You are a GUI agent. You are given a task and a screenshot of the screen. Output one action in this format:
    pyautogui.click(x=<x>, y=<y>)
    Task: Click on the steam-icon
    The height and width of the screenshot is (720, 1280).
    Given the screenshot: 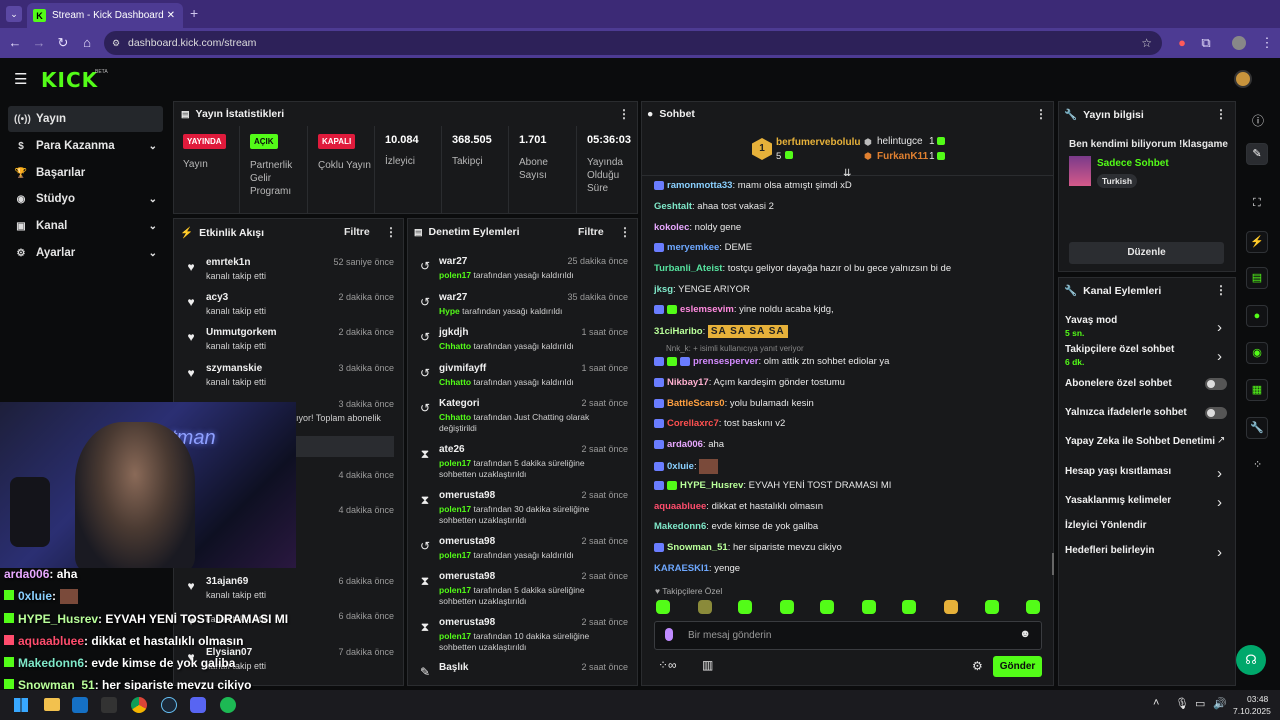 What is the action you would take?
    pyautogui.click(x=169, y=705)
    